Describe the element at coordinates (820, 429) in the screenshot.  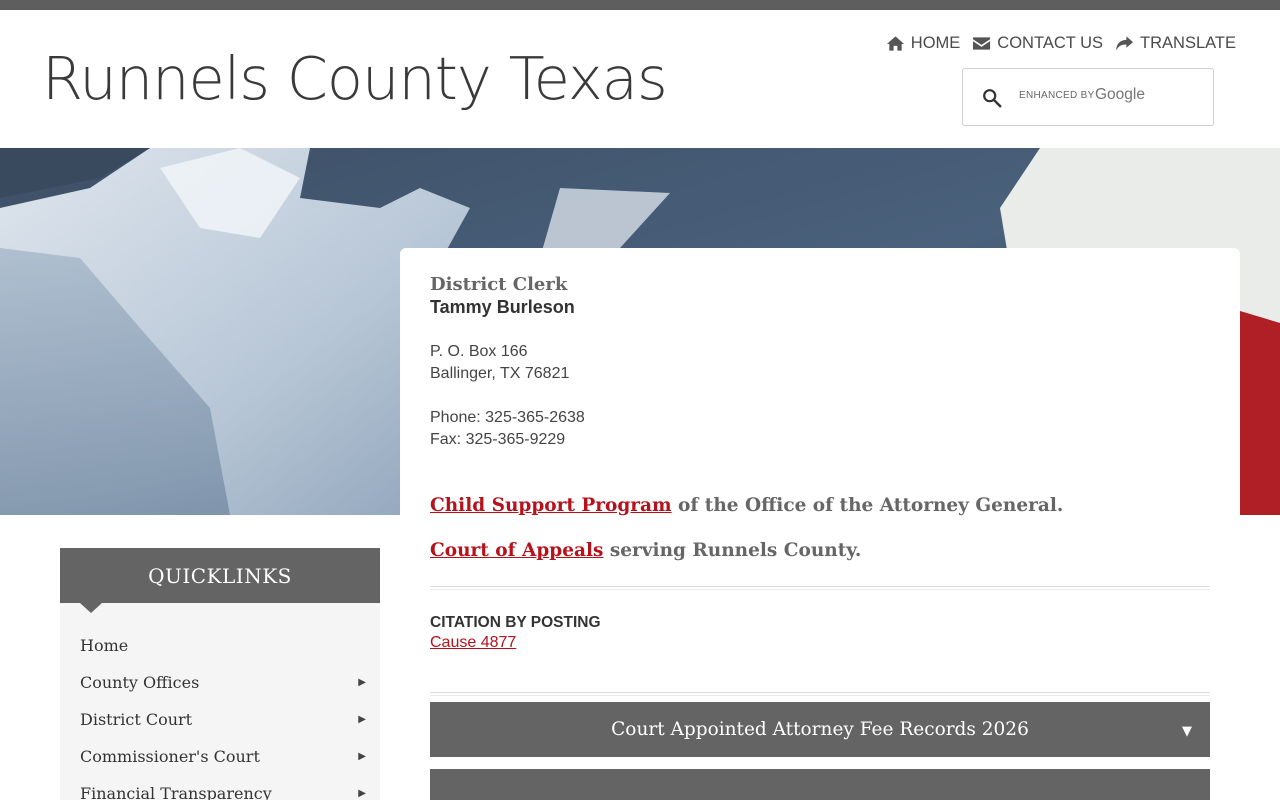
I see `contact-numbers: Phone: 325-365-2638 Fax: 325-365-9229` at that location.